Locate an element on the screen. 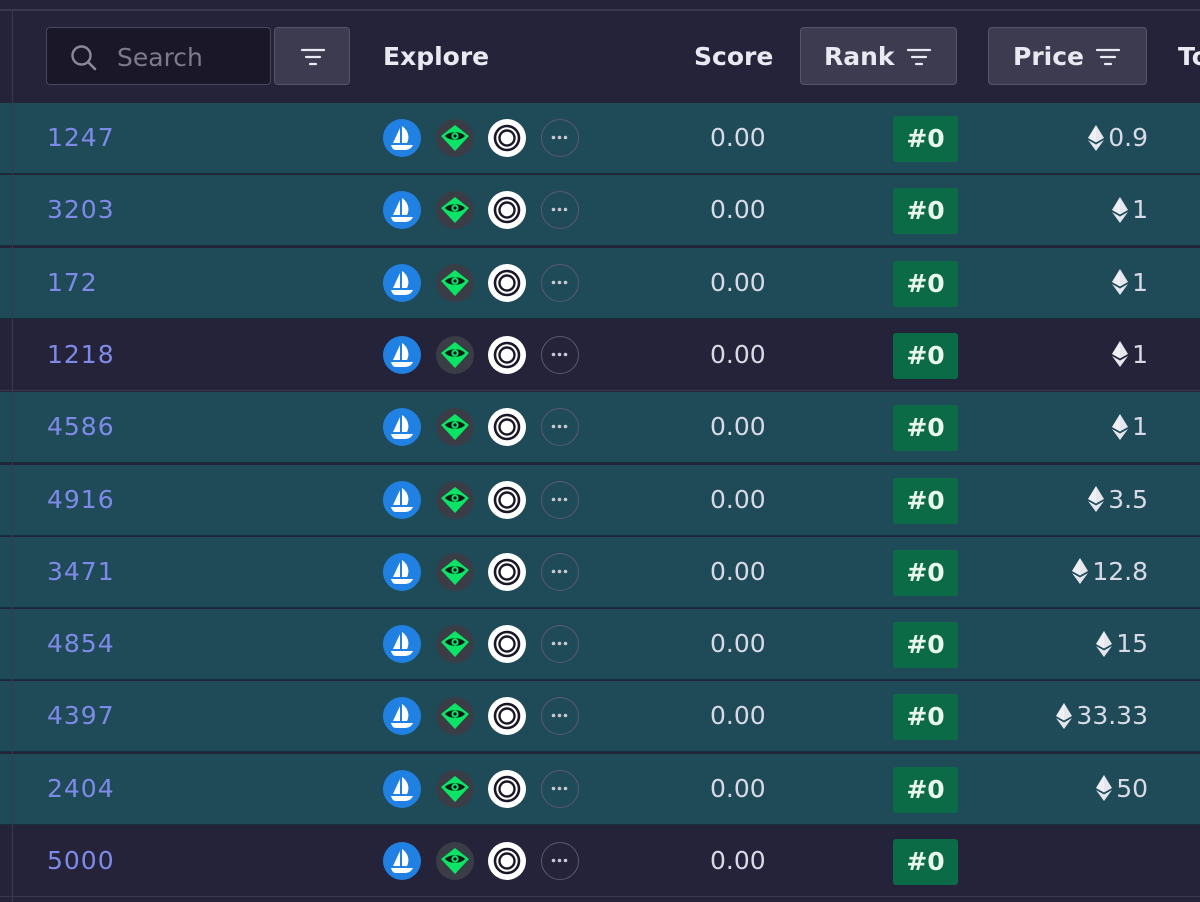 Image resolution: width=1200 pixels, height=902 pixels. table-row: 1247 0.00 #0 0.9 is located at coordinates (600, 138).